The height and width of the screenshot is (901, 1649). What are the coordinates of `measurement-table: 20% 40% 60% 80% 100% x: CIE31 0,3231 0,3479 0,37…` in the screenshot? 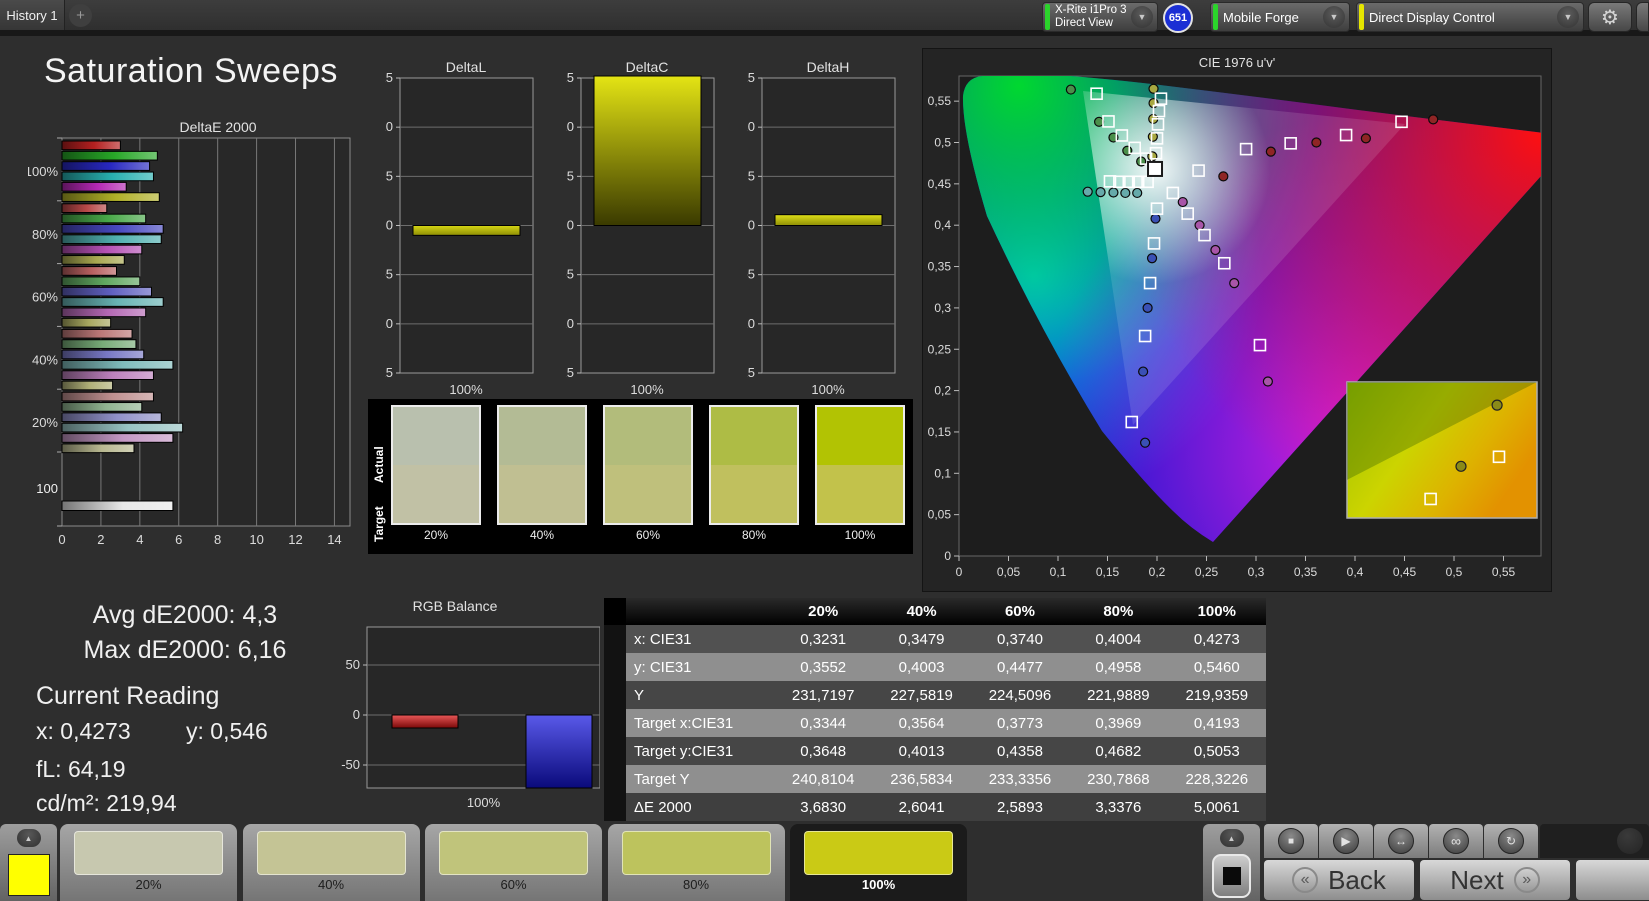 It's located at (935, 709).